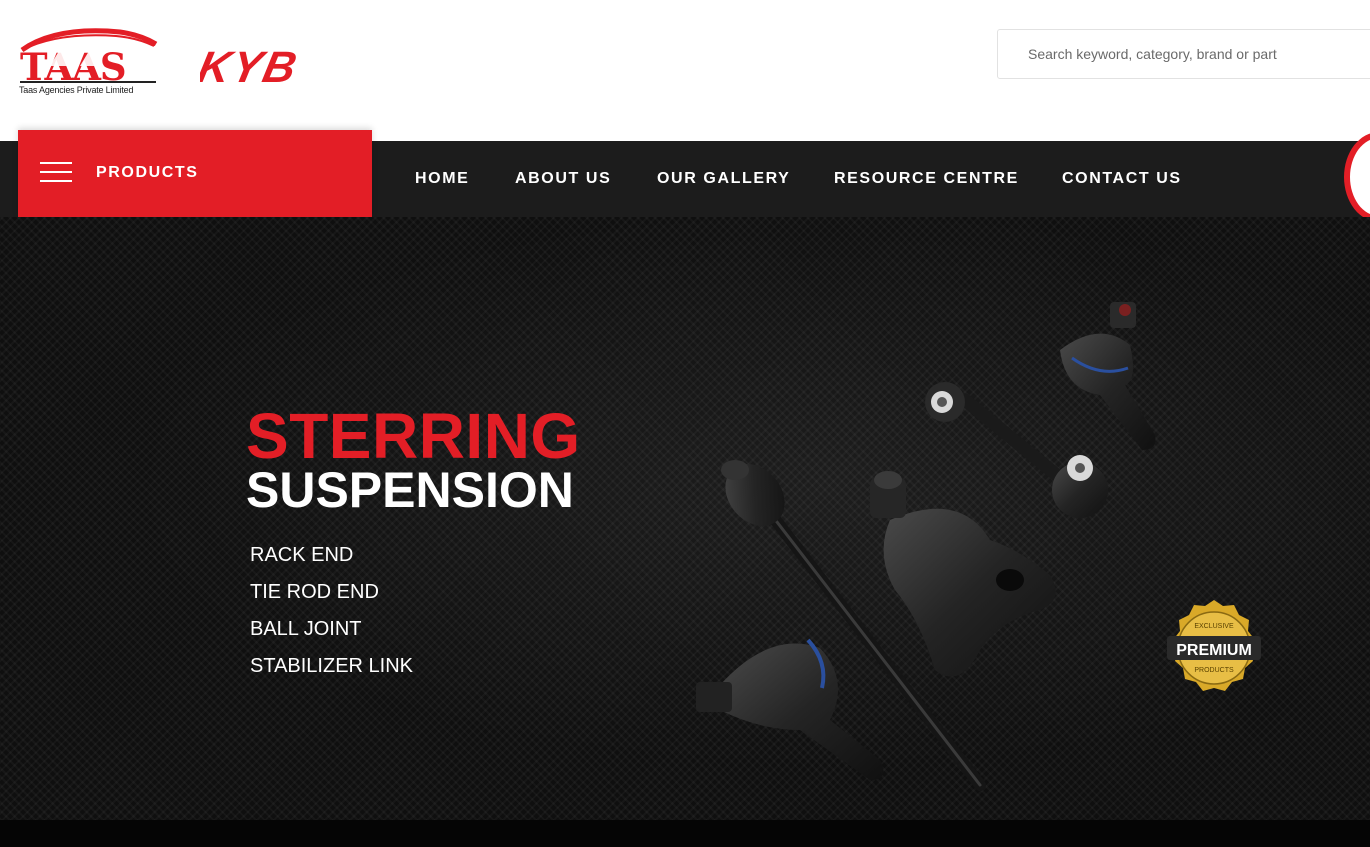 Image resolution: width=1370 pixels, height=847 pixels. Describe the element at coordinates (790, 709) in the screenshot. I see `tie-rod-end-part` at that location.